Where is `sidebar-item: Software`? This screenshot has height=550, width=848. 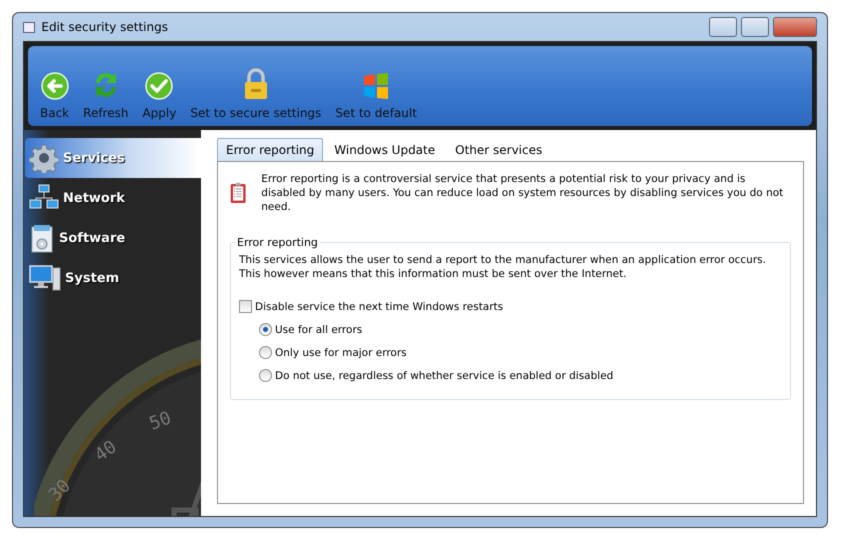 sidebar-item: Software is located at coordinates (113, 238).